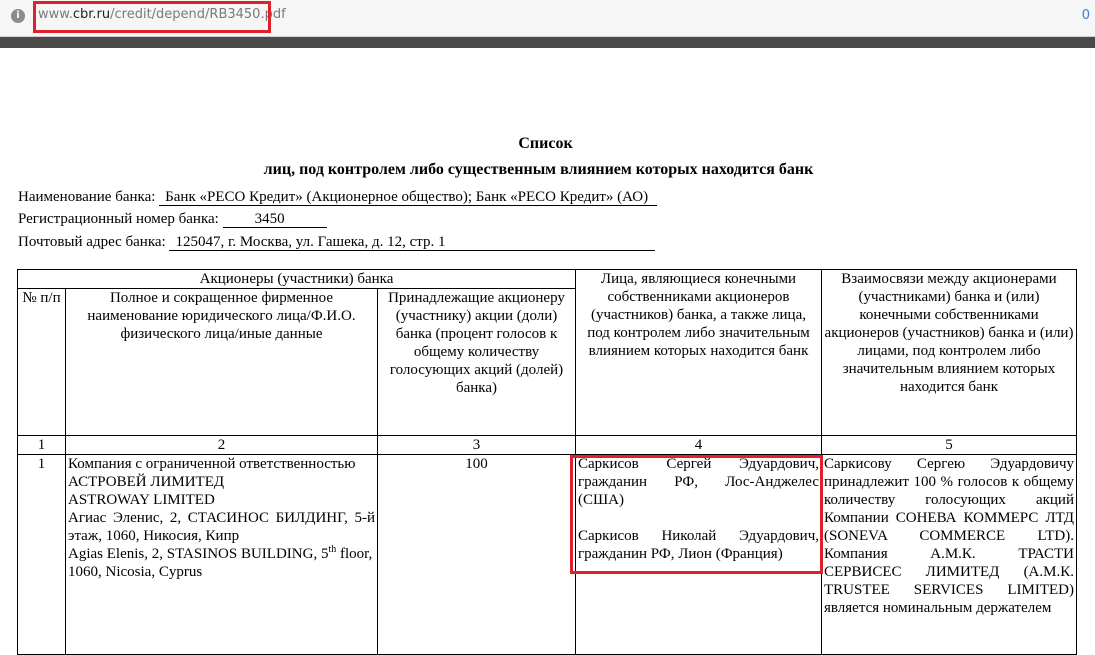 The width and height of the screenshot is (1095, 655). I want to click on row-number: 1, so click(41, 554).